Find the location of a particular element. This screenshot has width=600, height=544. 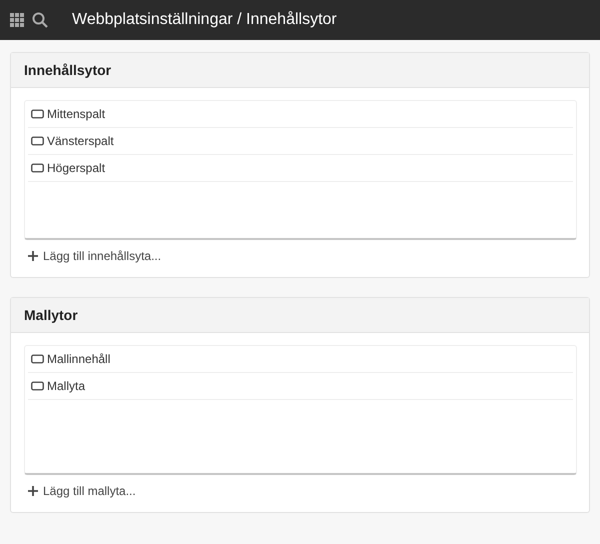

area-item: Högerspalt is located at coordinates (300, 168).